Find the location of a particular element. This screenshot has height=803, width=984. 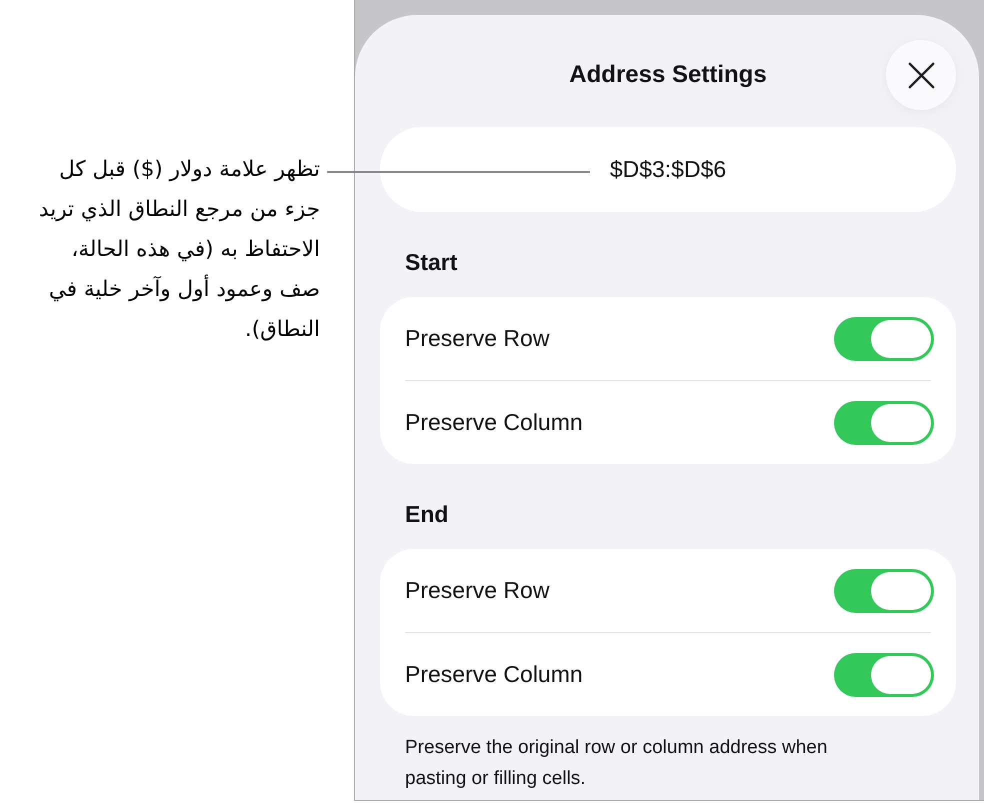

address-field: $D$3:$D$6 is located at coordinates (668, 169).